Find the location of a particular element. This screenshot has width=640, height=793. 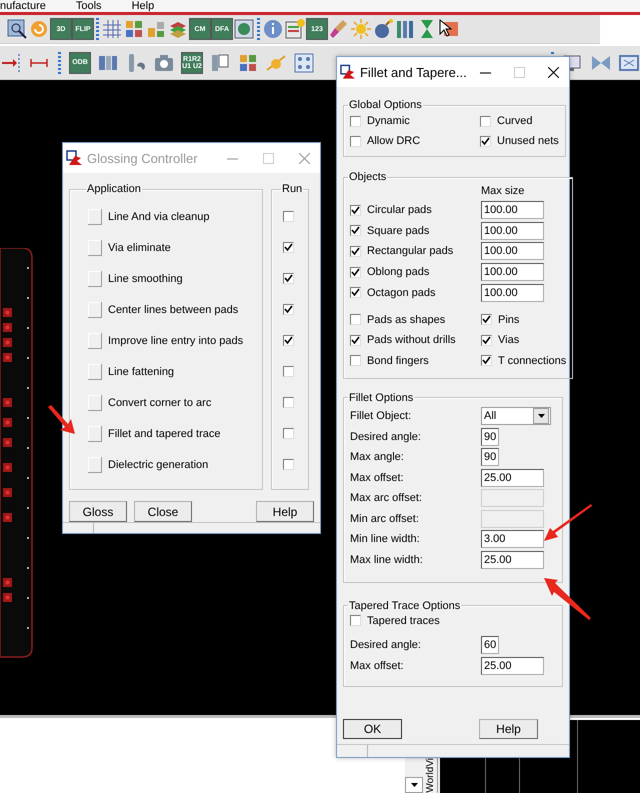

panel-icon is located at coordinates (220, 63).